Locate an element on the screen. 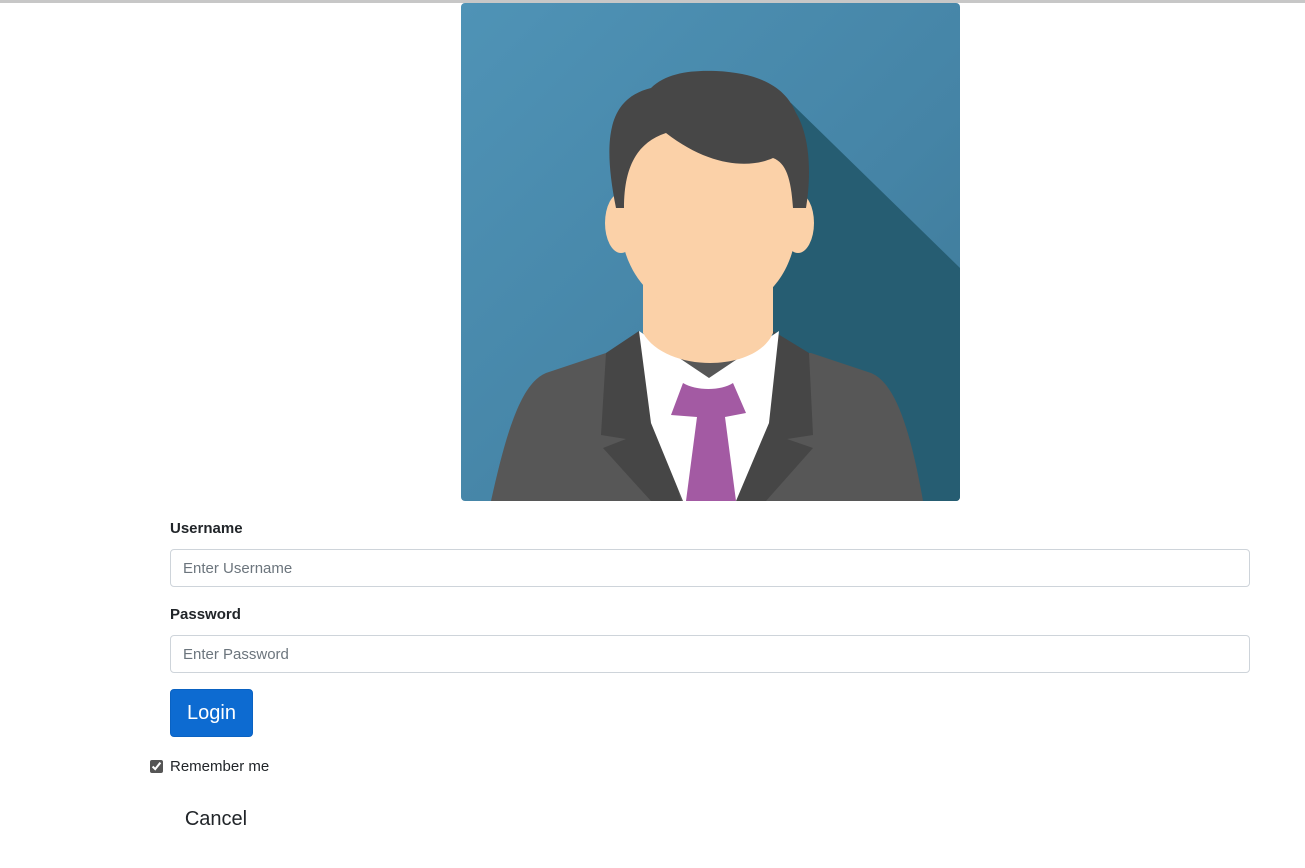 The image size is (1305, 868). username-input is located at coordinates (710, 568).